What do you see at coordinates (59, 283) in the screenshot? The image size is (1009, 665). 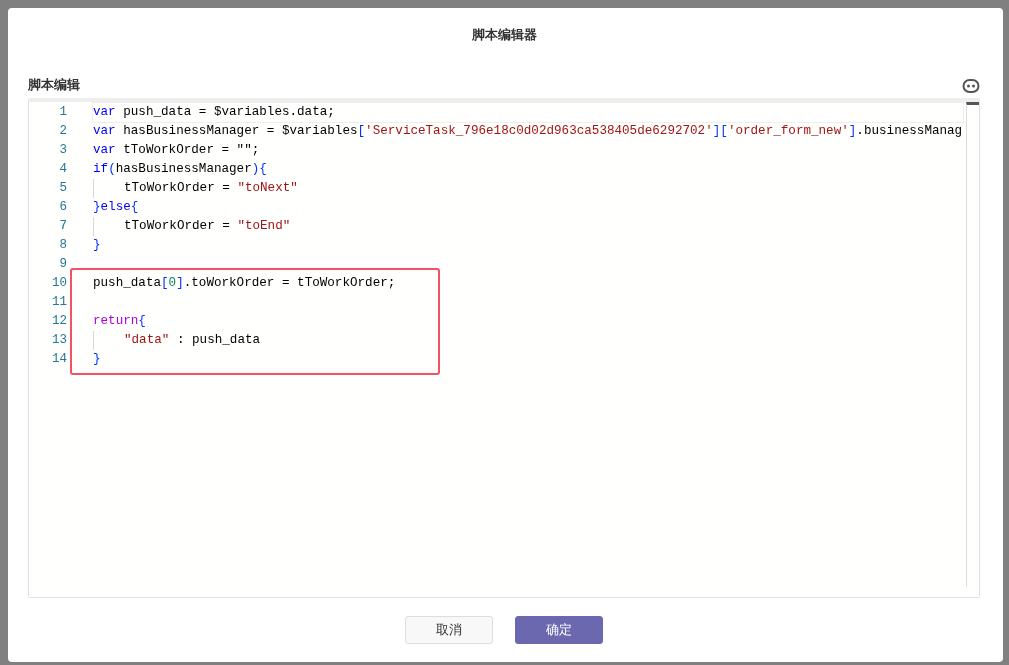 I see `line-number: 10` at bounding box center [59, 283].